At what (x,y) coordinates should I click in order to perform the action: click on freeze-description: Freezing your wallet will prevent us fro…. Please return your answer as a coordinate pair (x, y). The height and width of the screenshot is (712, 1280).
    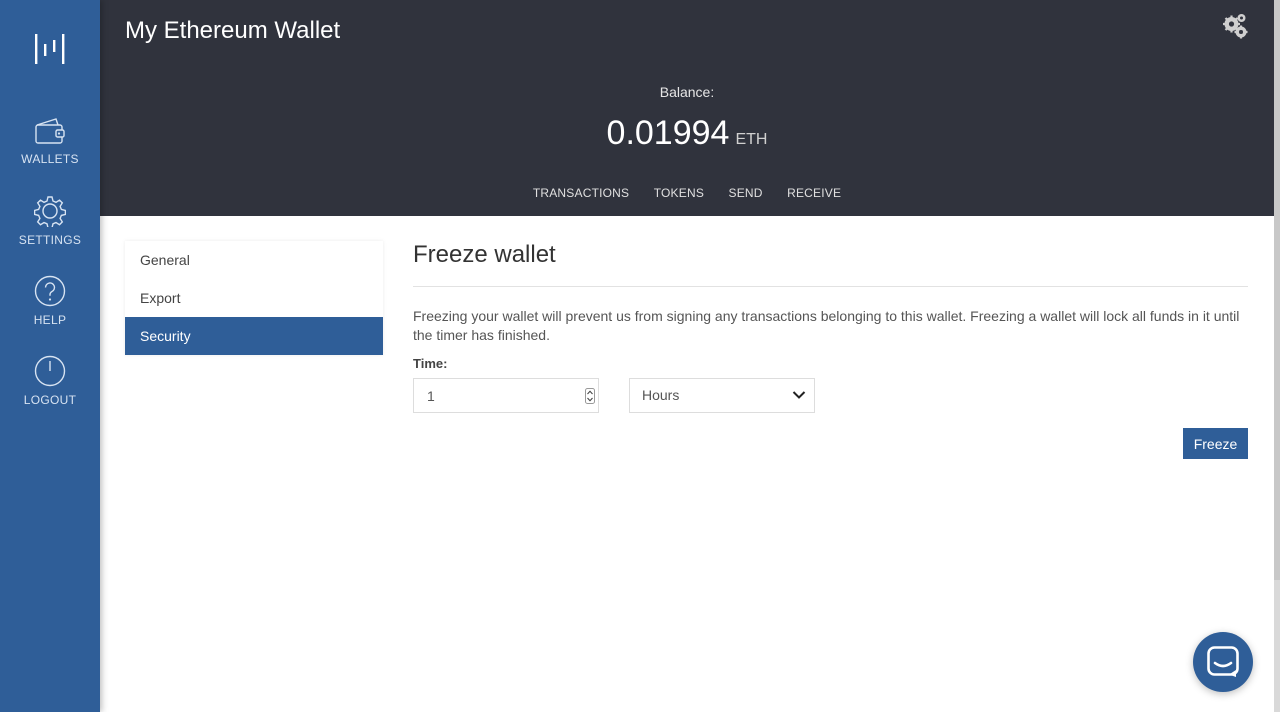
    Looking at the image, I should click on (826, 325).